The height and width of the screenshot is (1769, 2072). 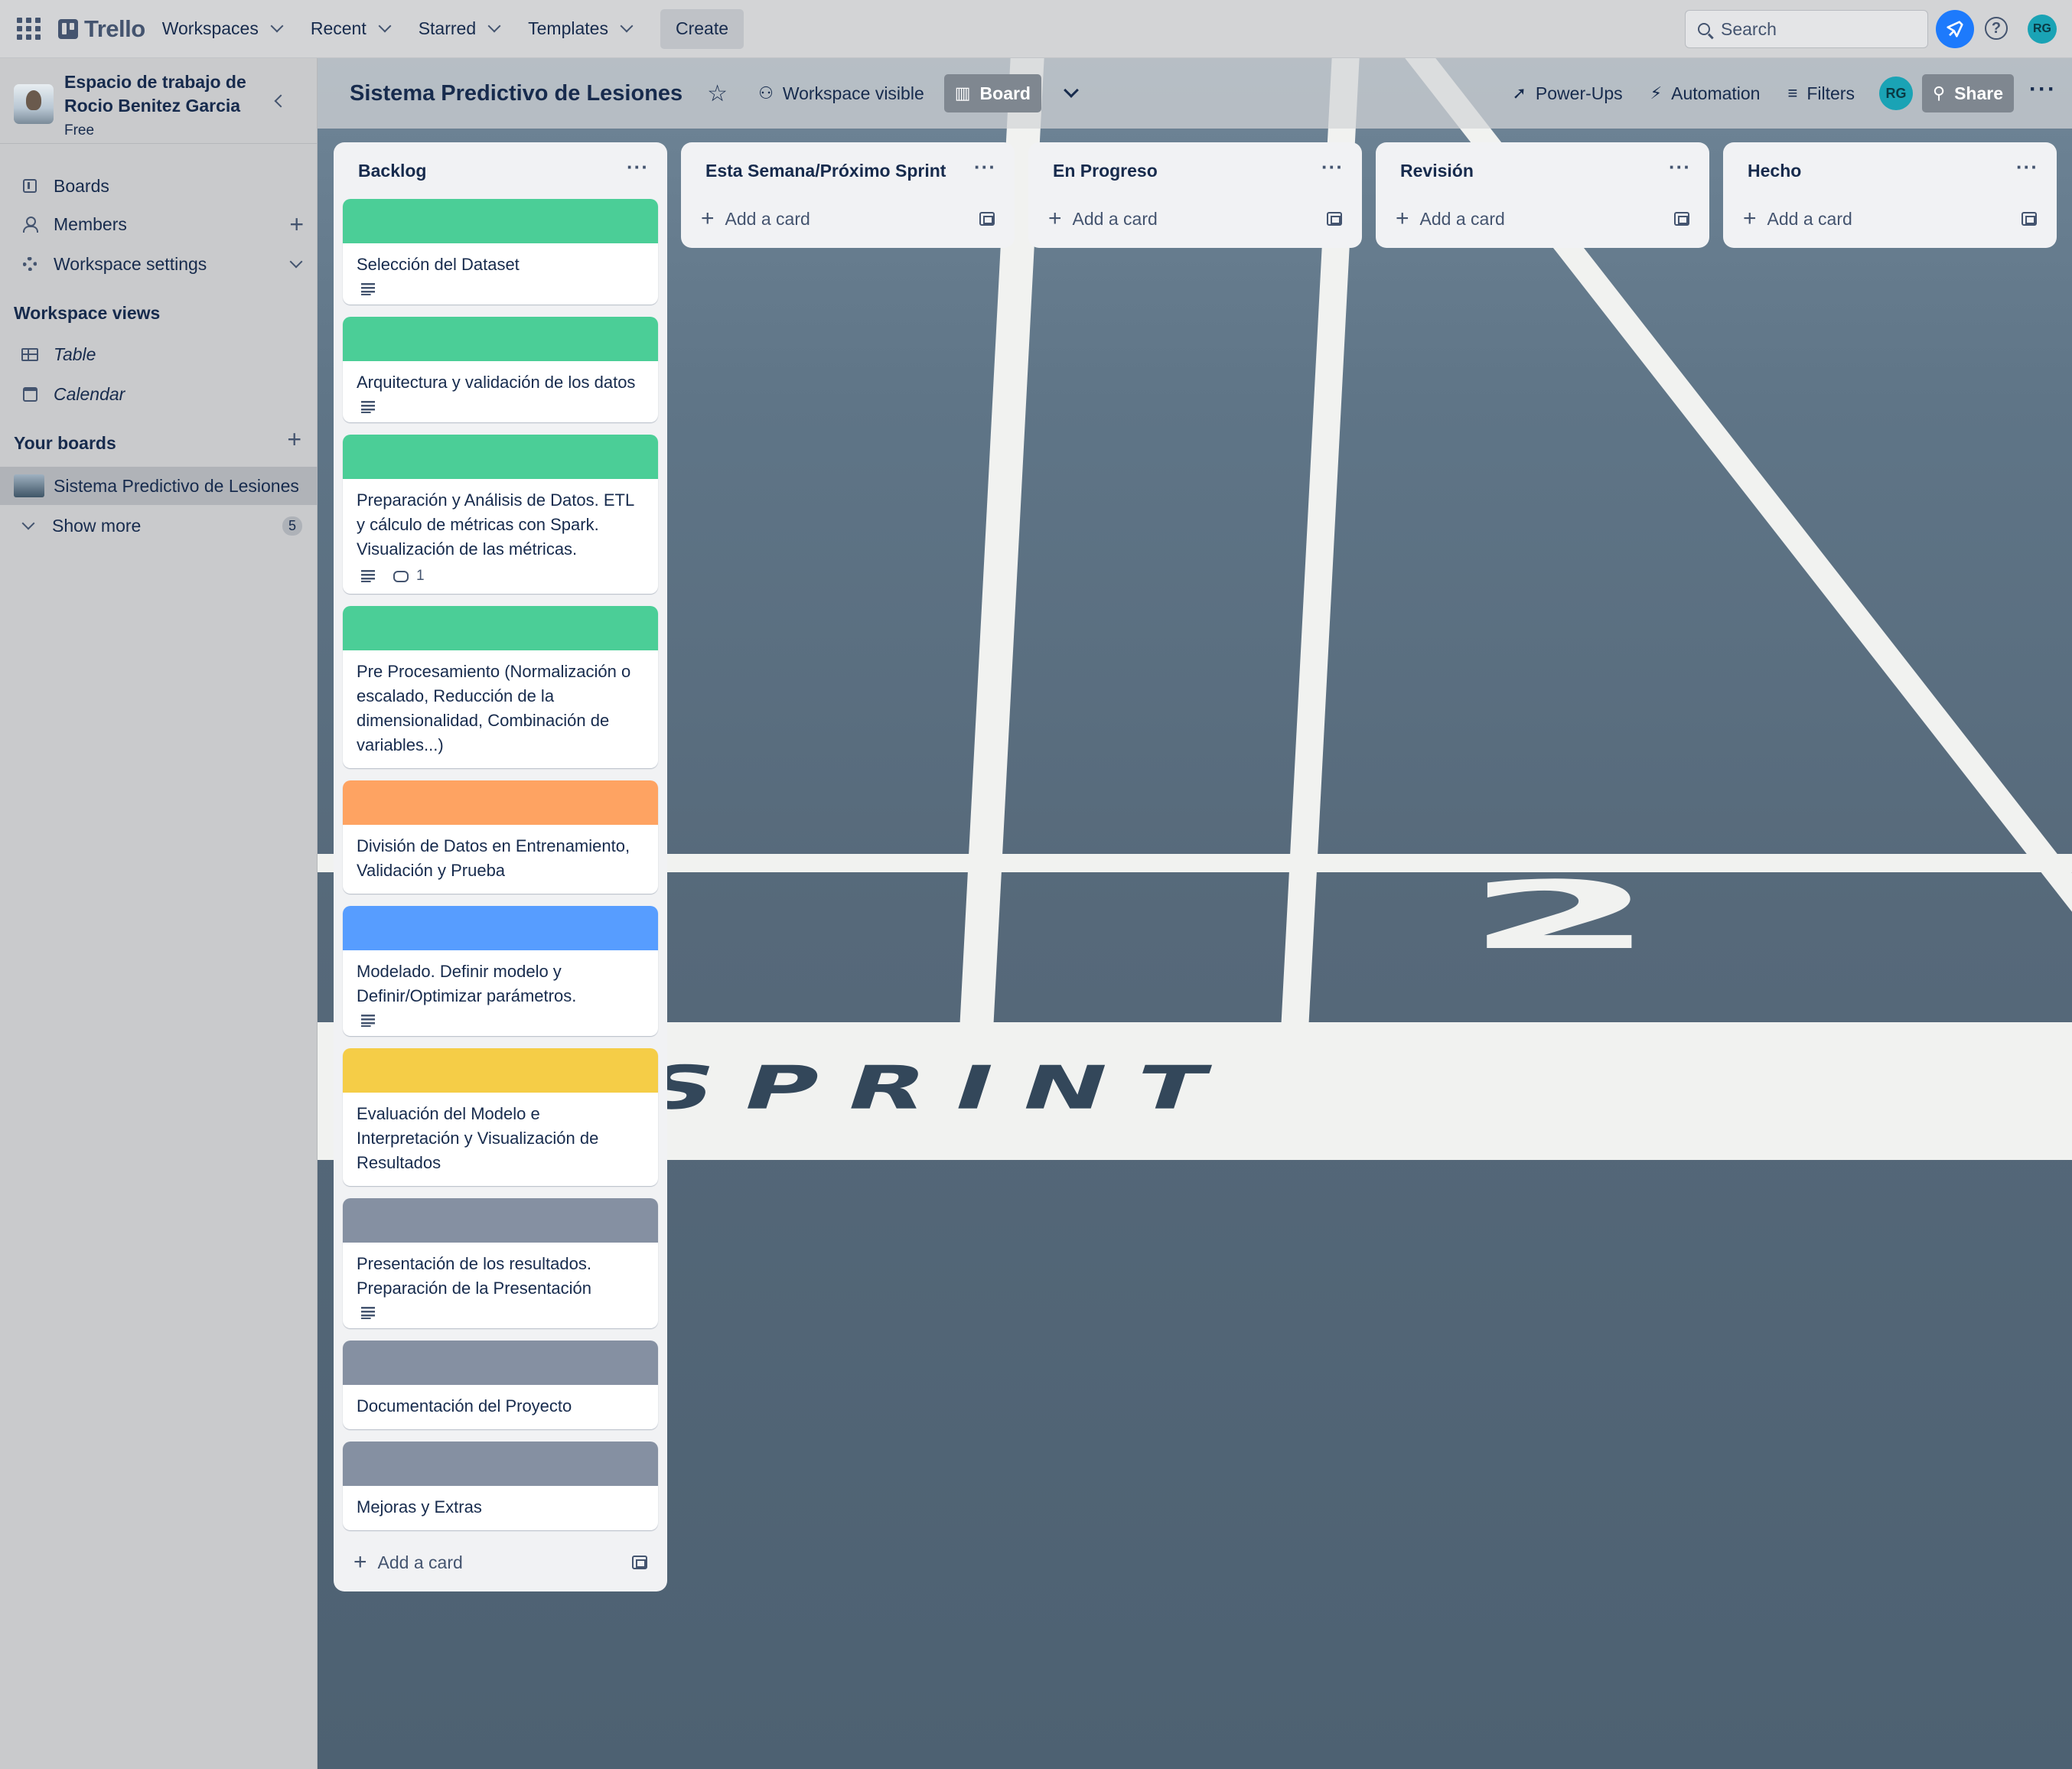 What do you see at coordinates (1774, 171) in the screenshot?
I see `list-title: Hecho` at bounding box center [1774, 171].